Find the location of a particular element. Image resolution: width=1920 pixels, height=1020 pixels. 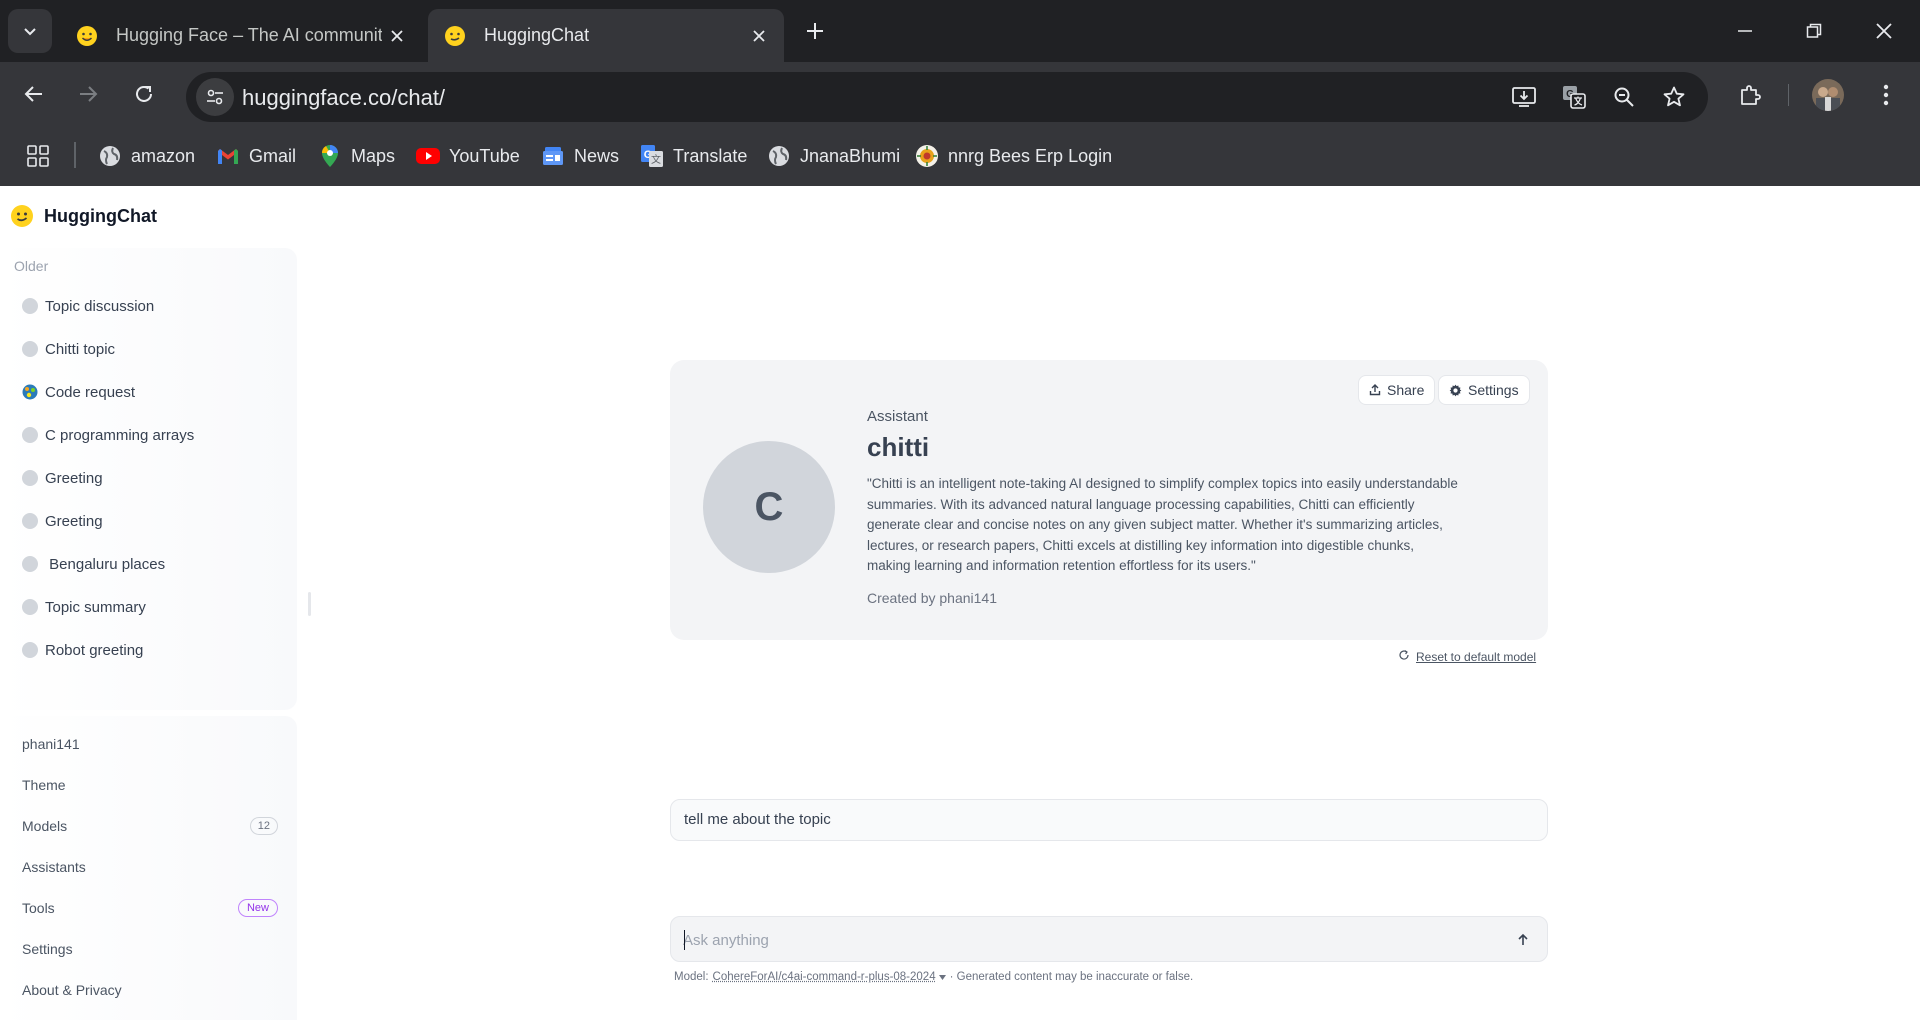

conversation-item: Code request is located at coordinates (157, 392).